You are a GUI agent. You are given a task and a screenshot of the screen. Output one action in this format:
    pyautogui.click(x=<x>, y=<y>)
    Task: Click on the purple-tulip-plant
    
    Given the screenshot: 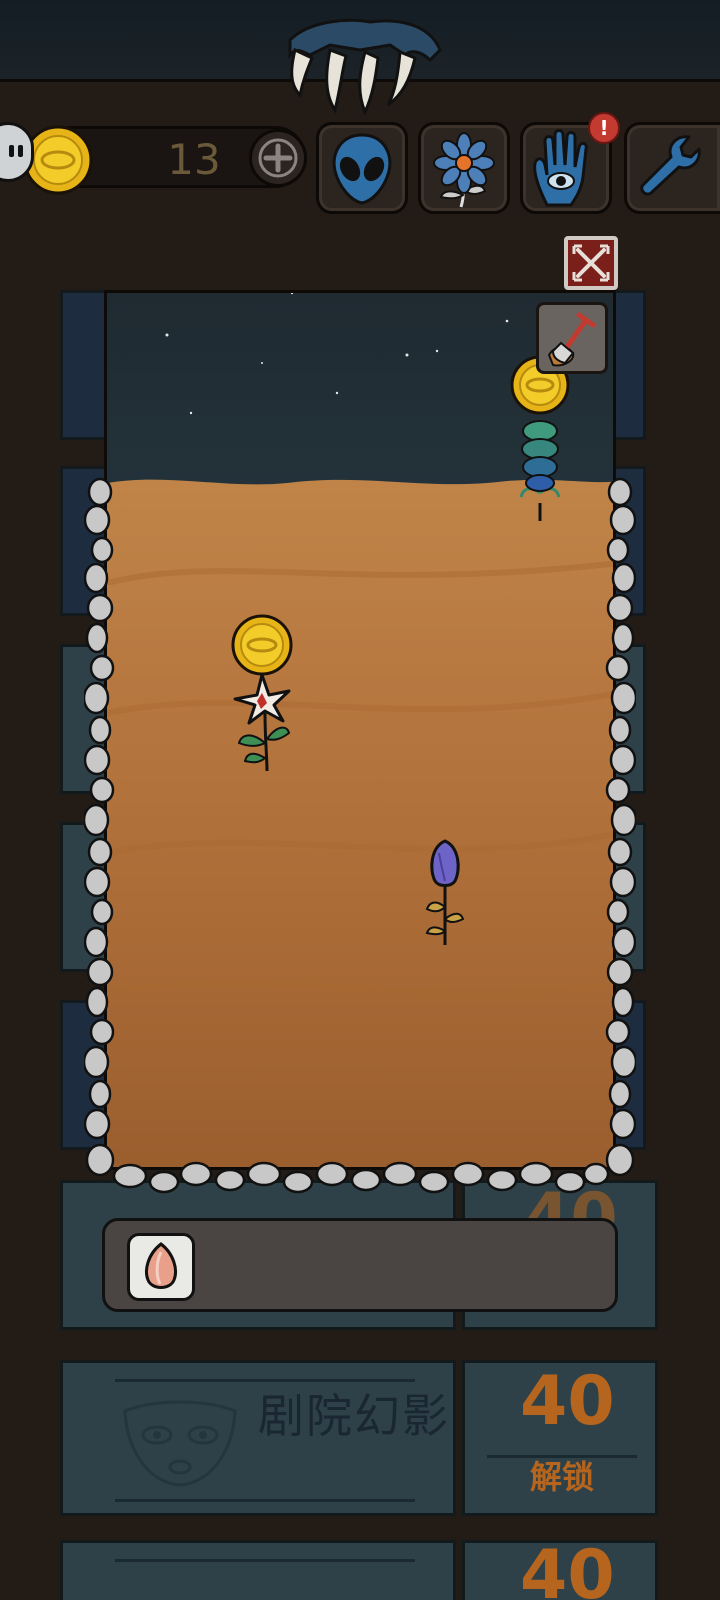 What is the action you would take?
    pyautogui.click(x=445, y=897)
    